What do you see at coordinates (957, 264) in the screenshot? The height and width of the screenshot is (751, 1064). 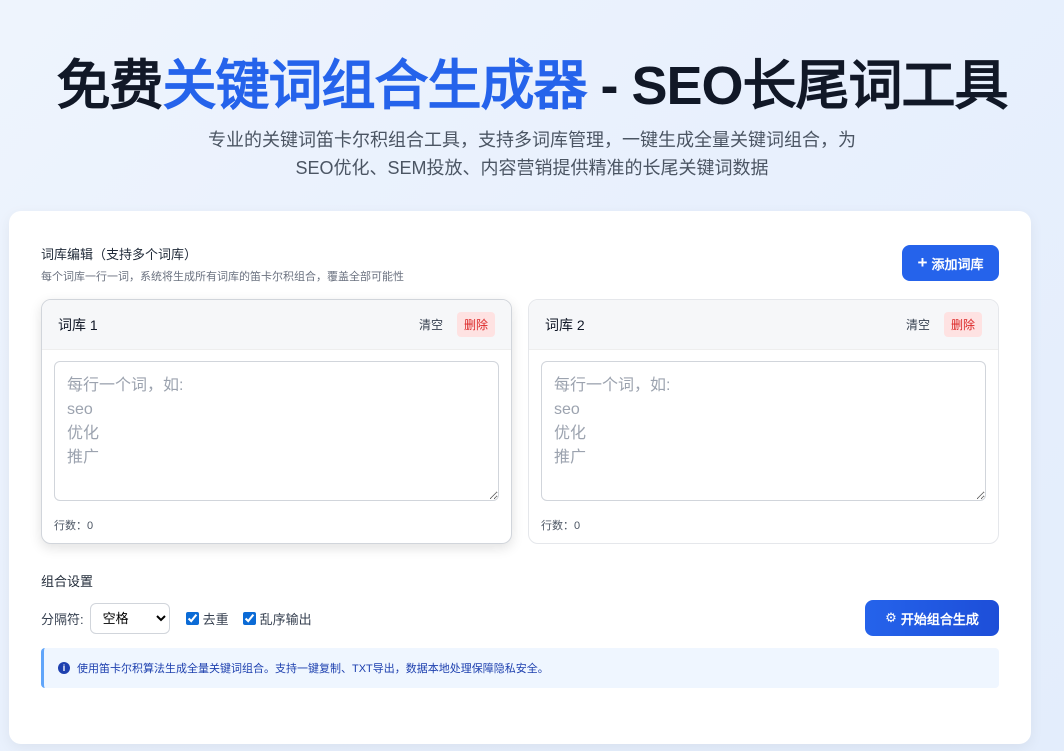 I see `add-library-label: 添加词库` at bounding box center [957, 264].